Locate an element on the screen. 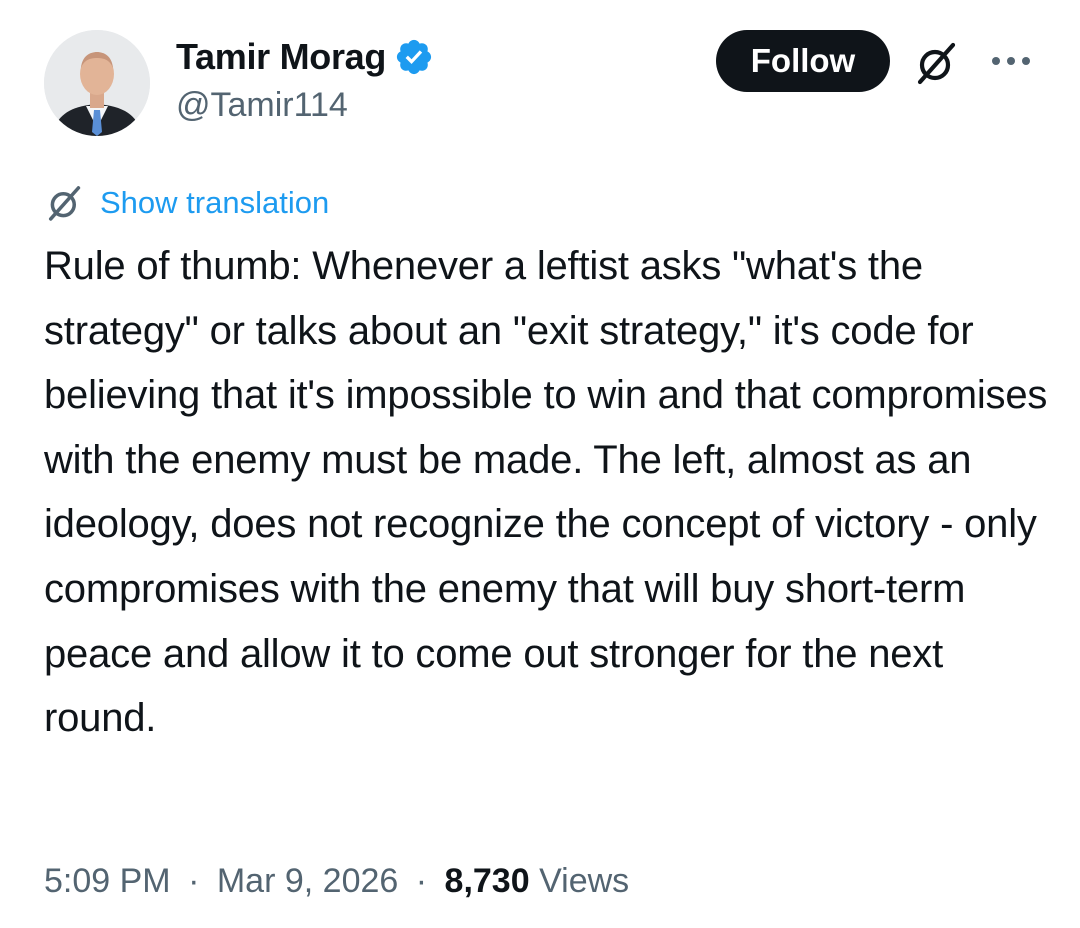  views-label: Views is located at coordinates (584, 881).